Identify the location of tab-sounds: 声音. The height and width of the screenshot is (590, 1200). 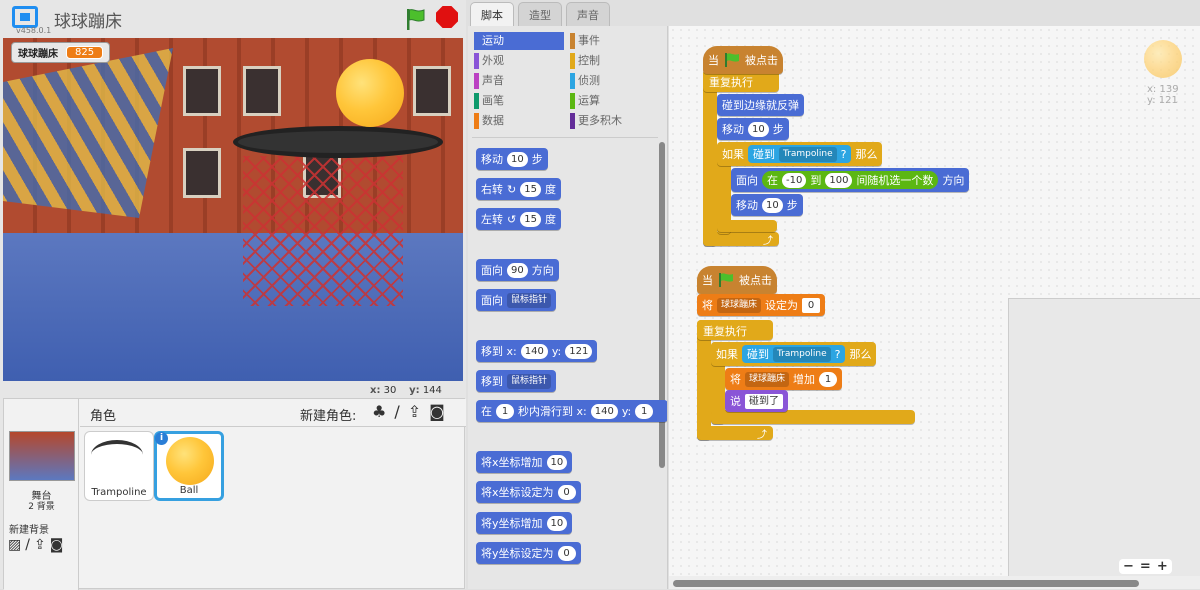
(588, 14).